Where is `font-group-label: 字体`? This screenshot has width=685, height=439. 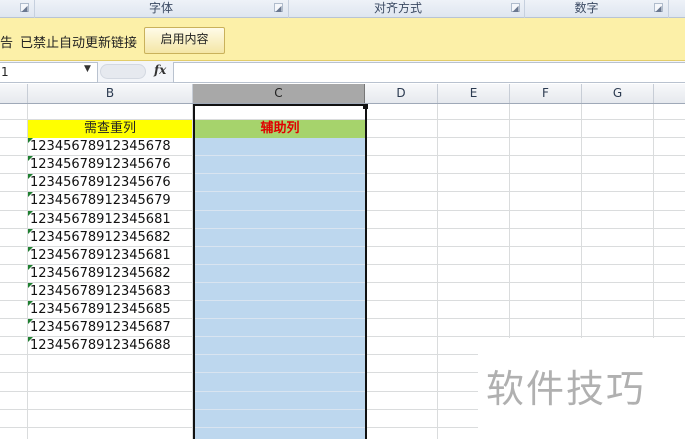 font-group-label: 字体 is located at coordinates (160, 8).